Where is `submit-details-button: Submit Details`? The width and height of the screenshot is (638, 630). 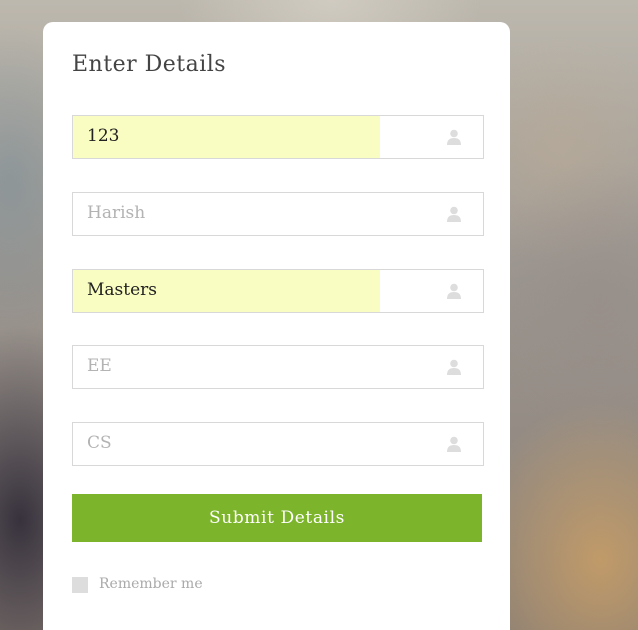 submit-details-button: Submit Details is located at coordinates (277, 518).